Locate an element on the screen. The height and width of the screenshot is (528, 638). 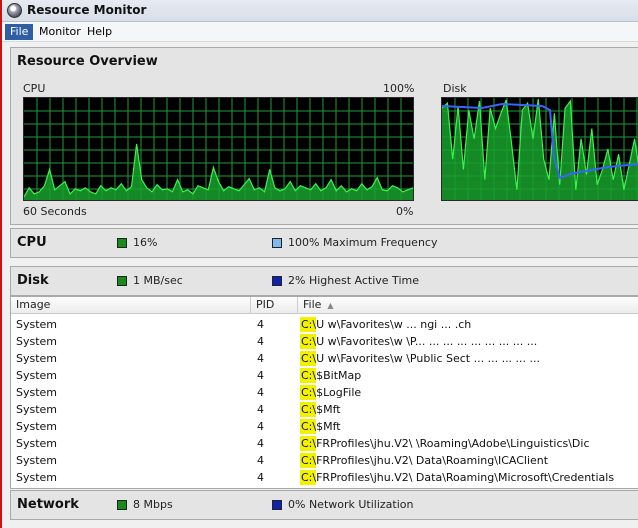
table-header: Image PID File ▲ is located at coordinates (324, 305).